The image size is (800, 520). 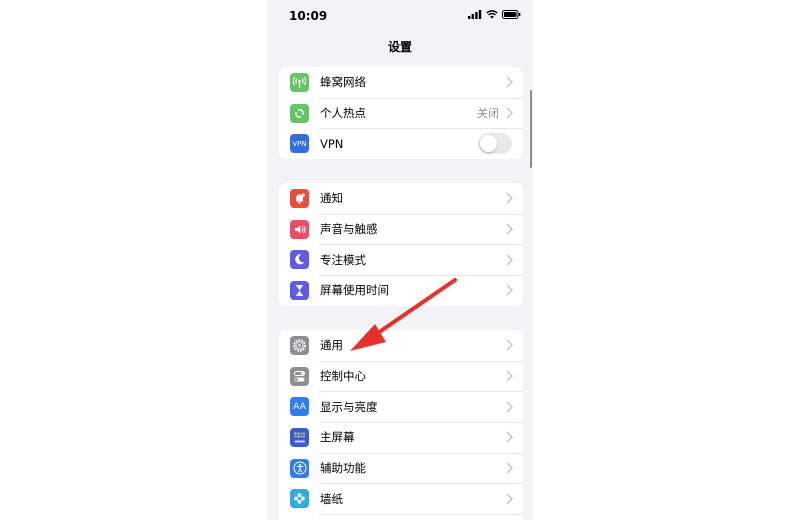 I want to click on status-bar: 10:09, so click(x=400, y=16).